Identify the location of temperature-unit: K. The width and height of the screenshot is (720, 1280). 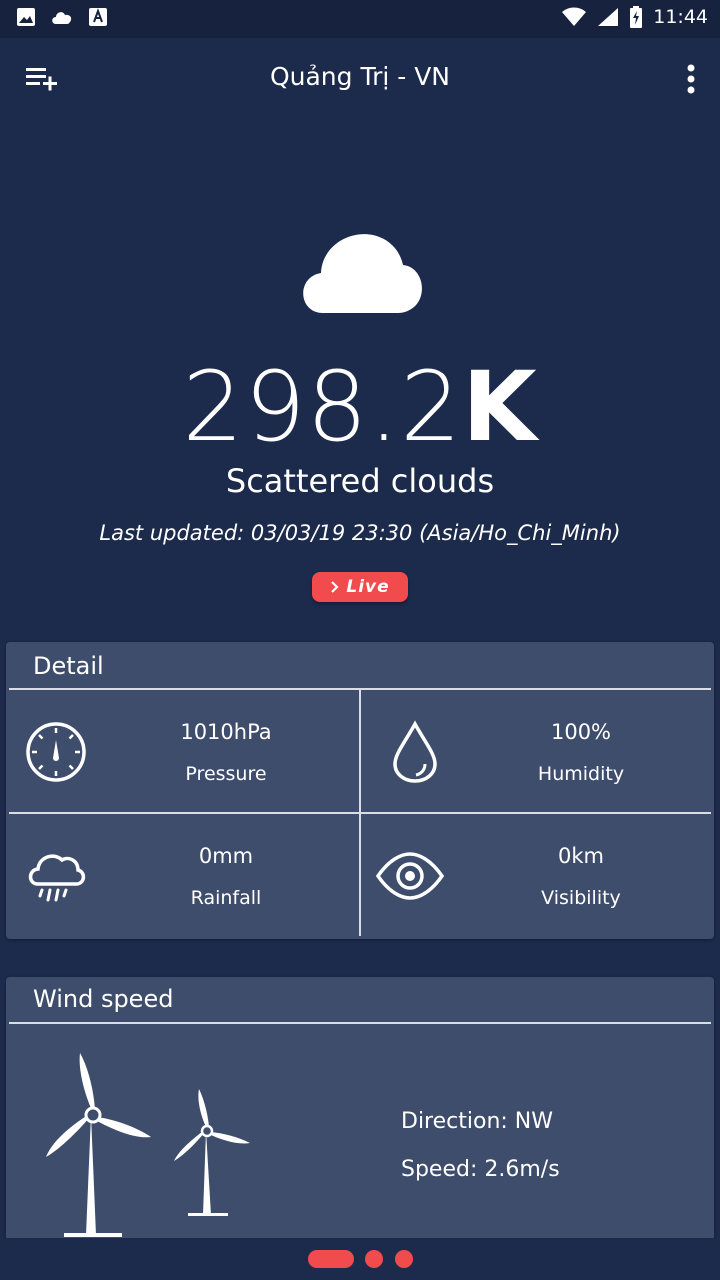
(500, 407).